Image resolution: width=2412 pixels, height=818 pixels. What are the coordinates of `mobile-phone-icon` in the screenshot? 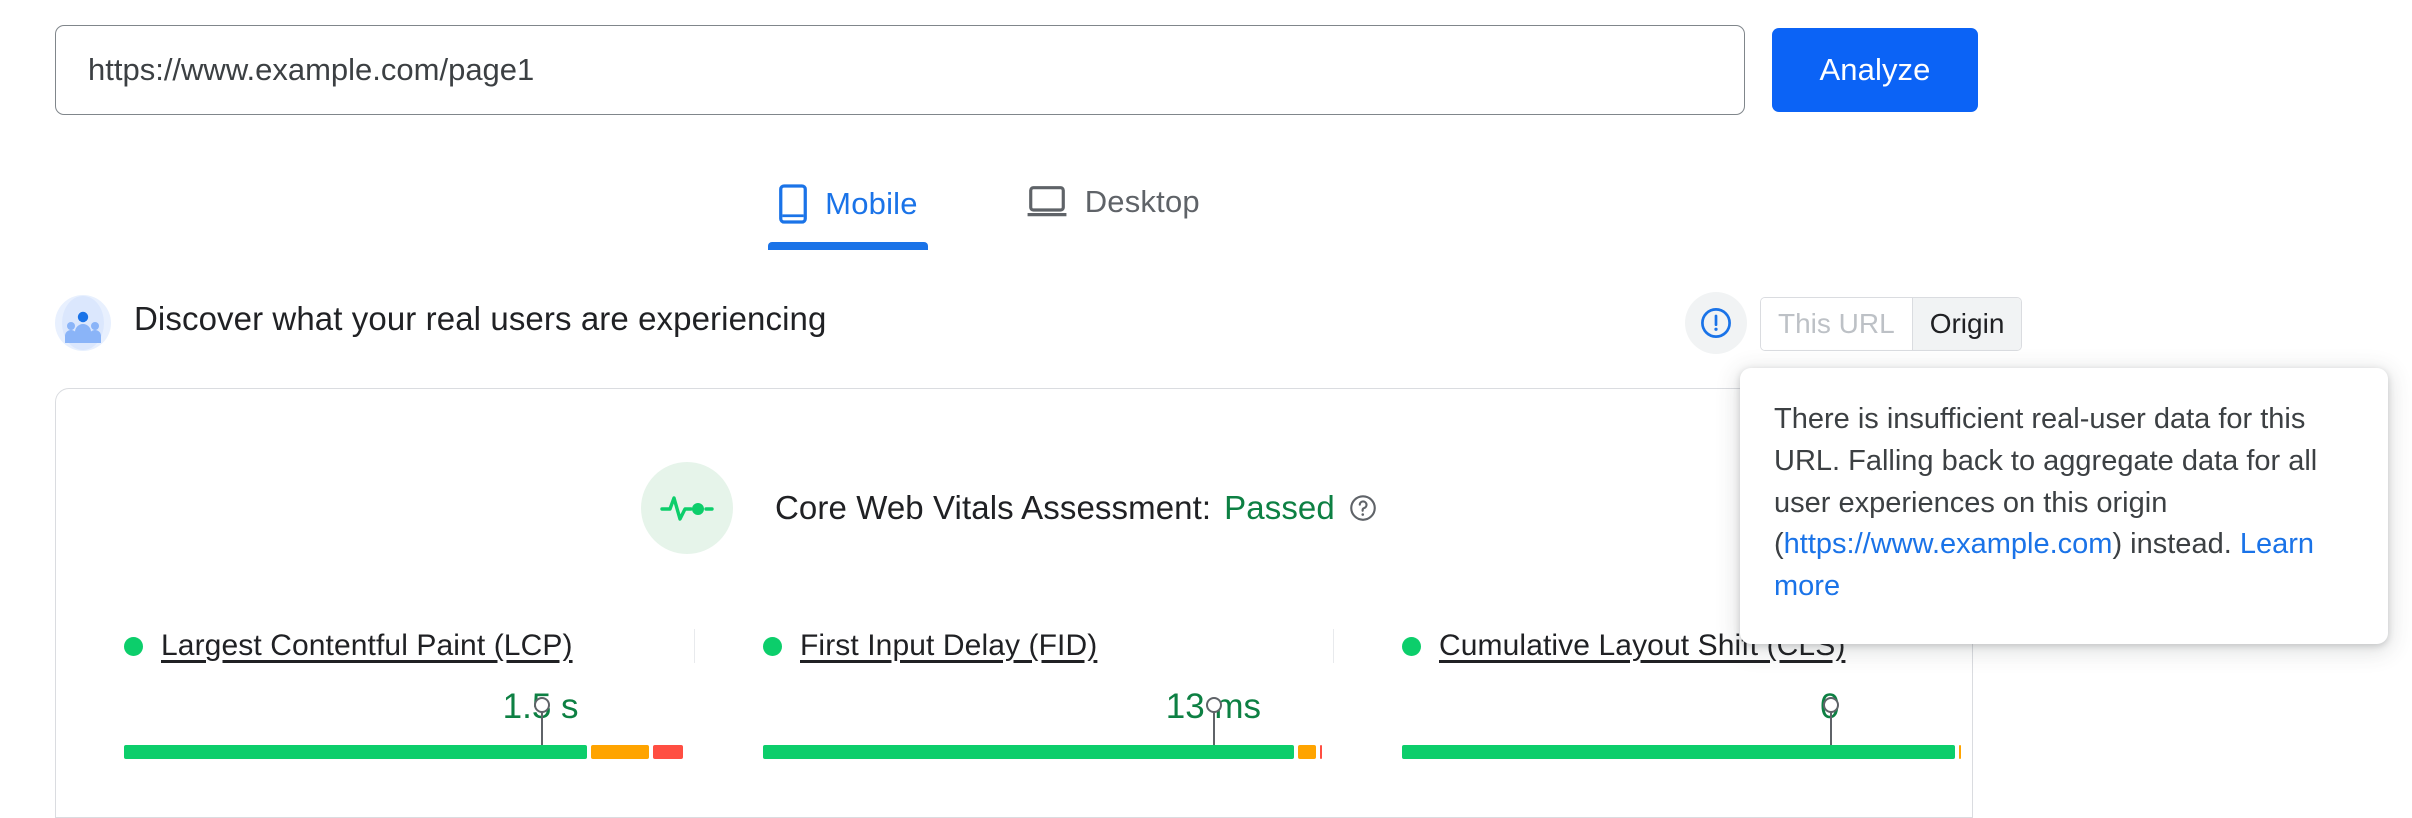 It's located at (793, 204).